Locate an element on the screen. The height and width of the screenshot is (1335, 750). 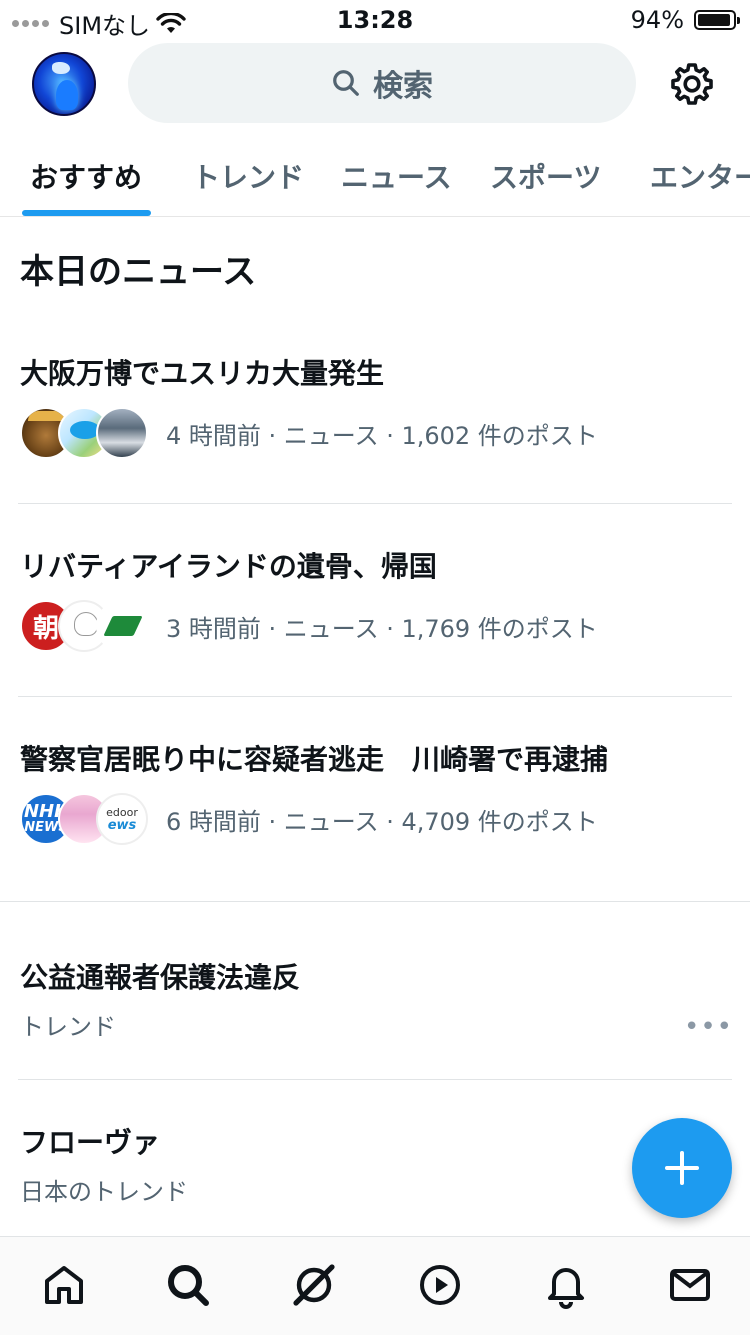
plus-icon is located at coordinates (682, 1168).